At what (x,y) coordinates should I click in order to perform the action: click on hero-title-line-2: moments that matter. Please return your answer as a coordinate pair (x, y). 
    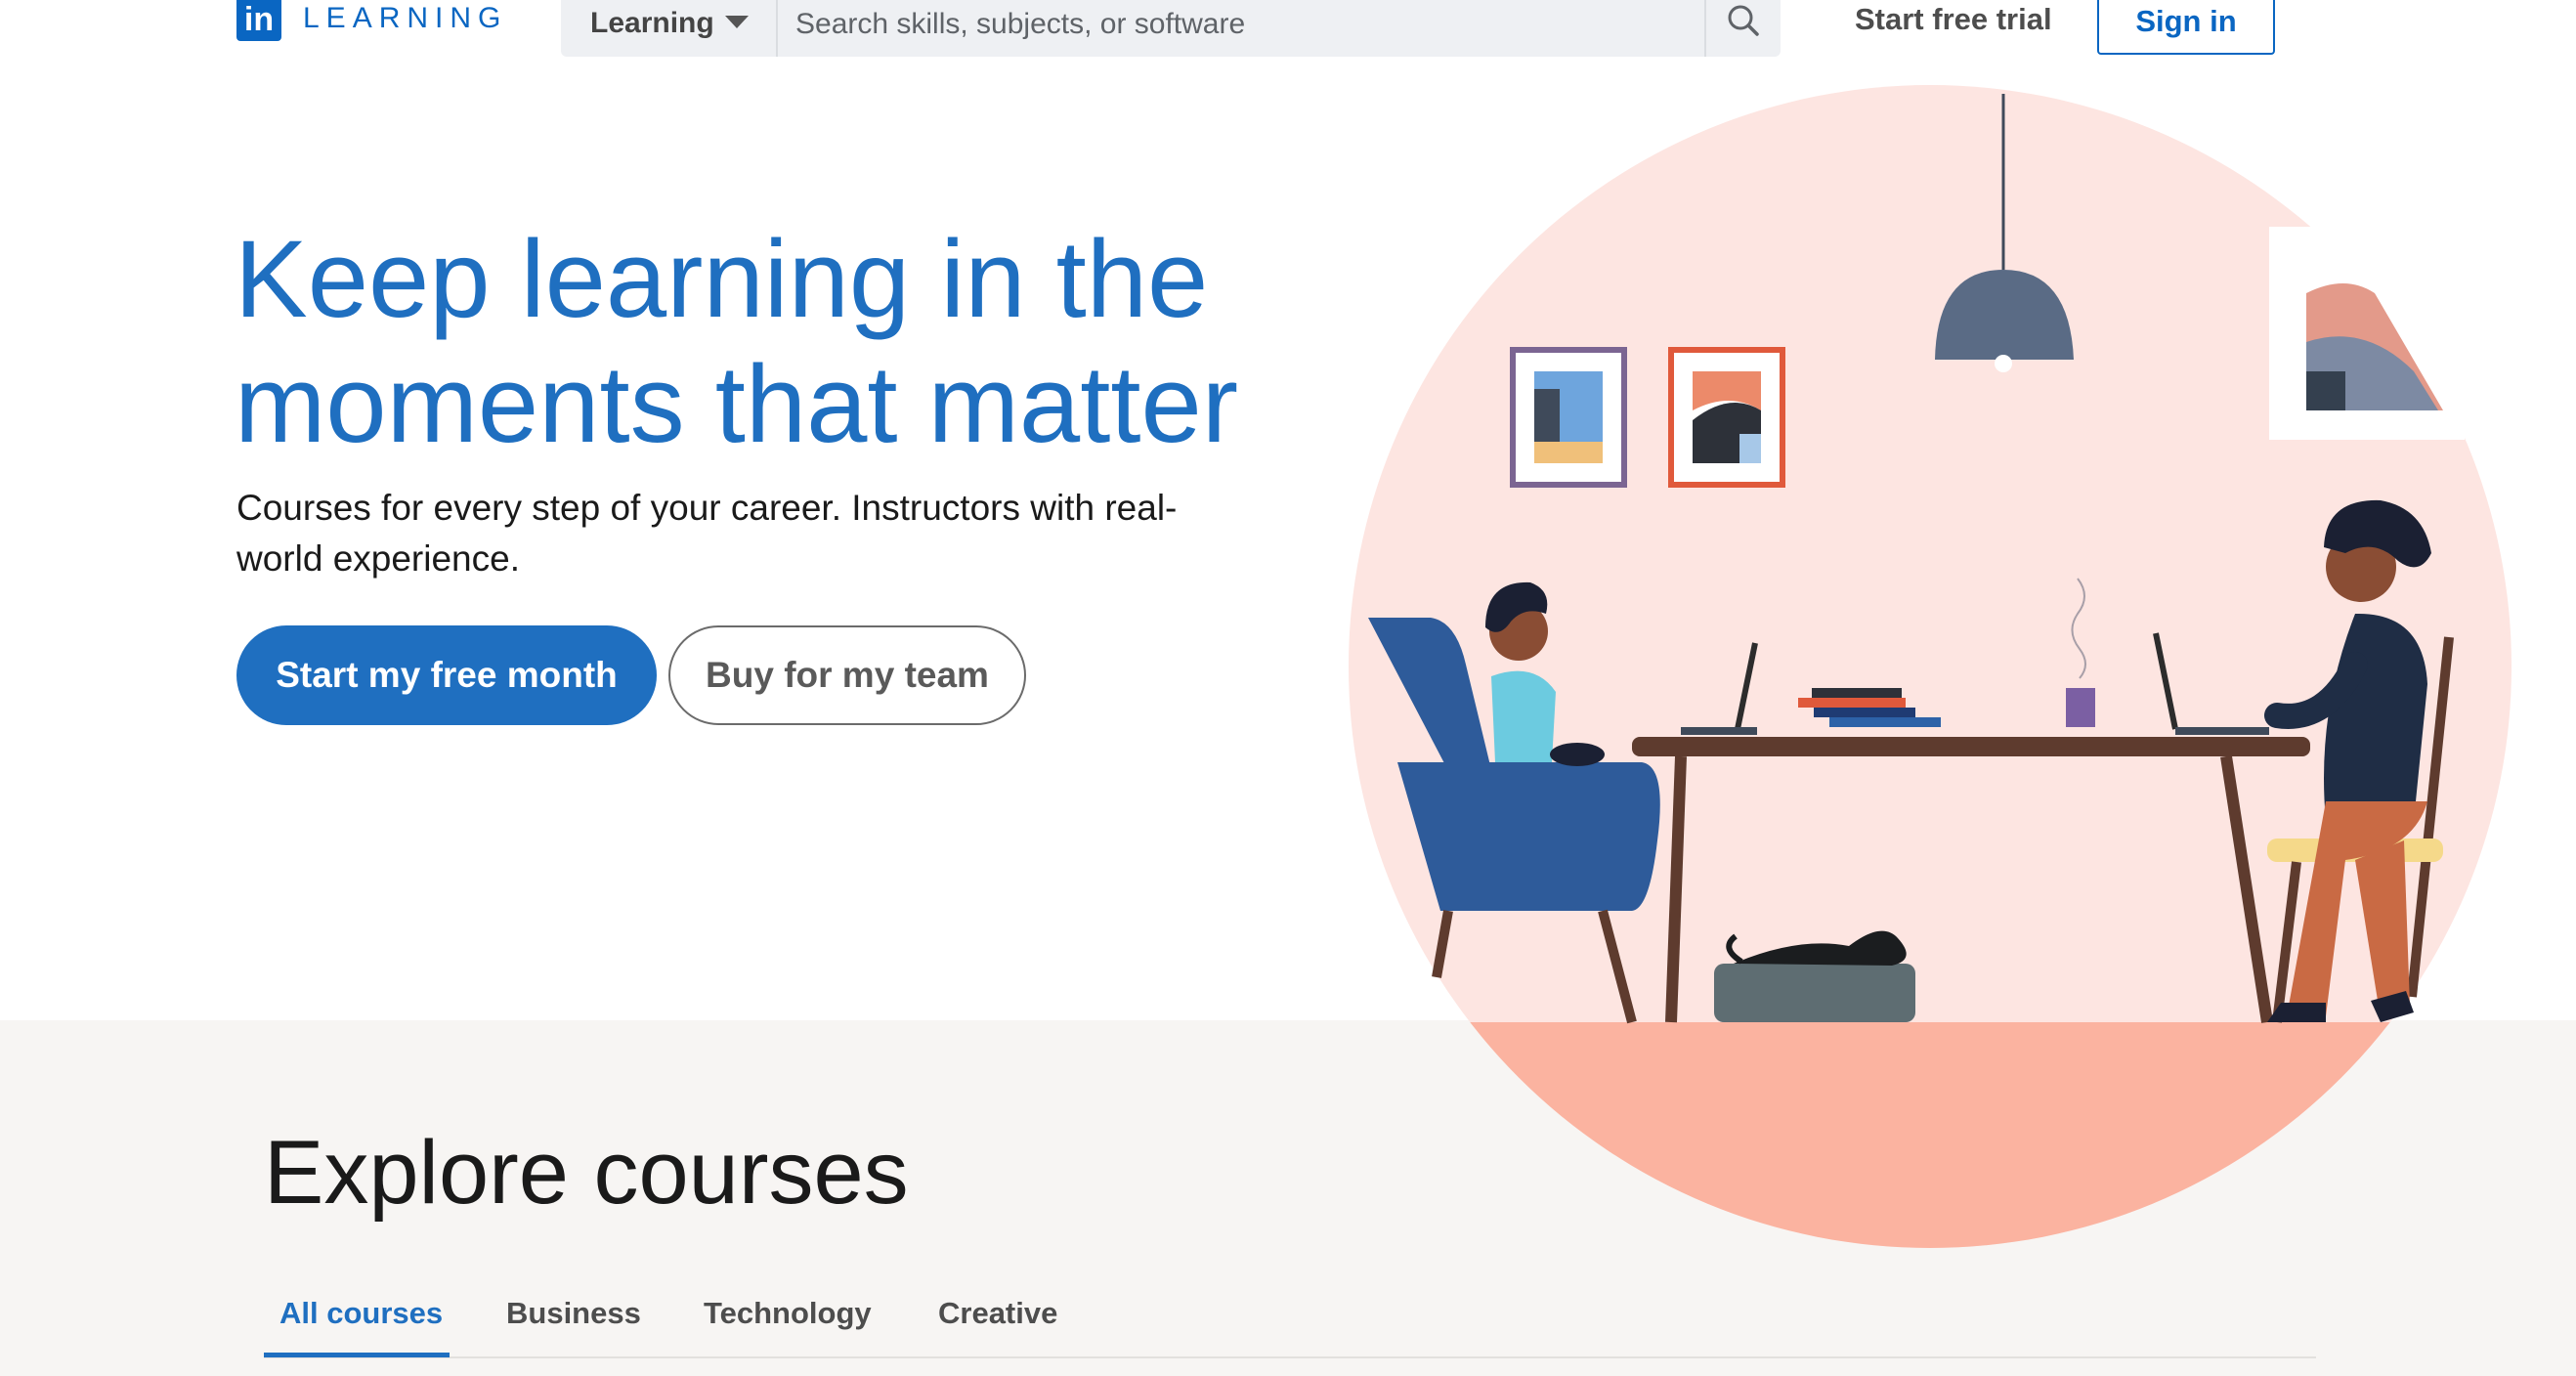
    Looking at the image, I should click on (737, 404).